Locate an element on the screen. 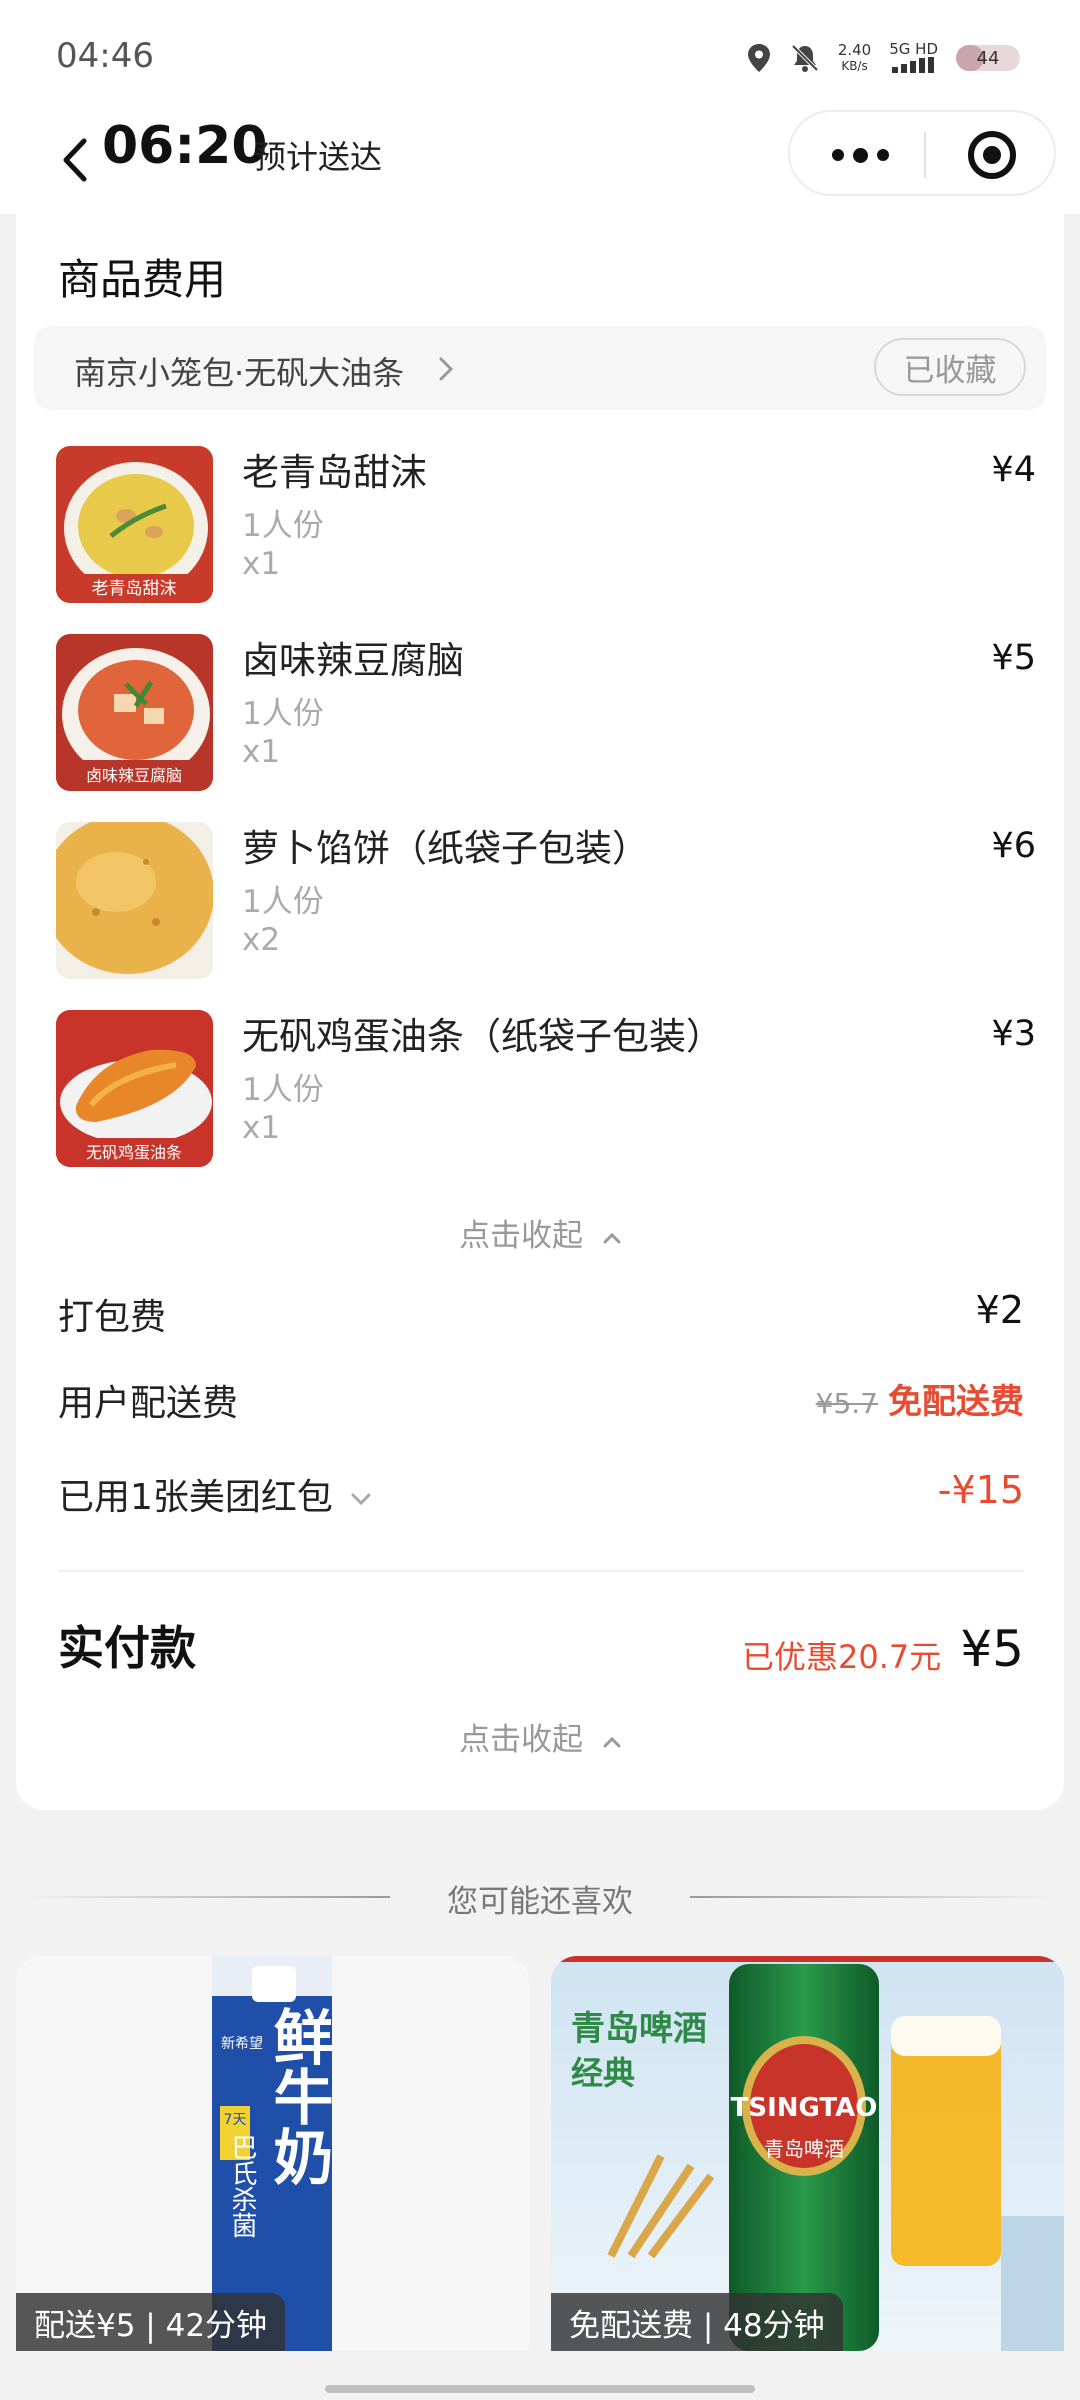  shop-name: 南京小笼包·无矾大油条 is located at coordinates (239, 371).